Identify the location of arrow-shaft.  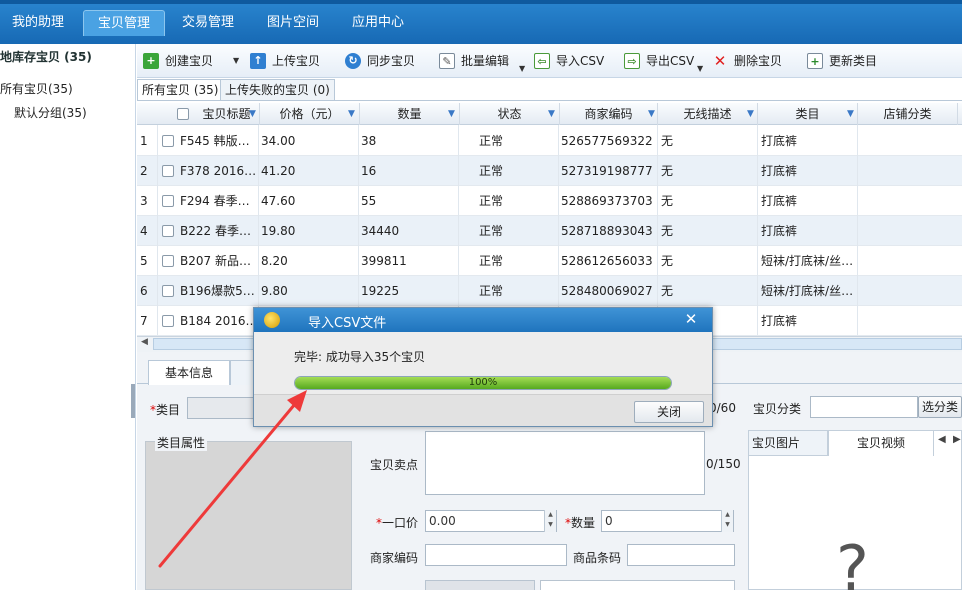
(227, 485).